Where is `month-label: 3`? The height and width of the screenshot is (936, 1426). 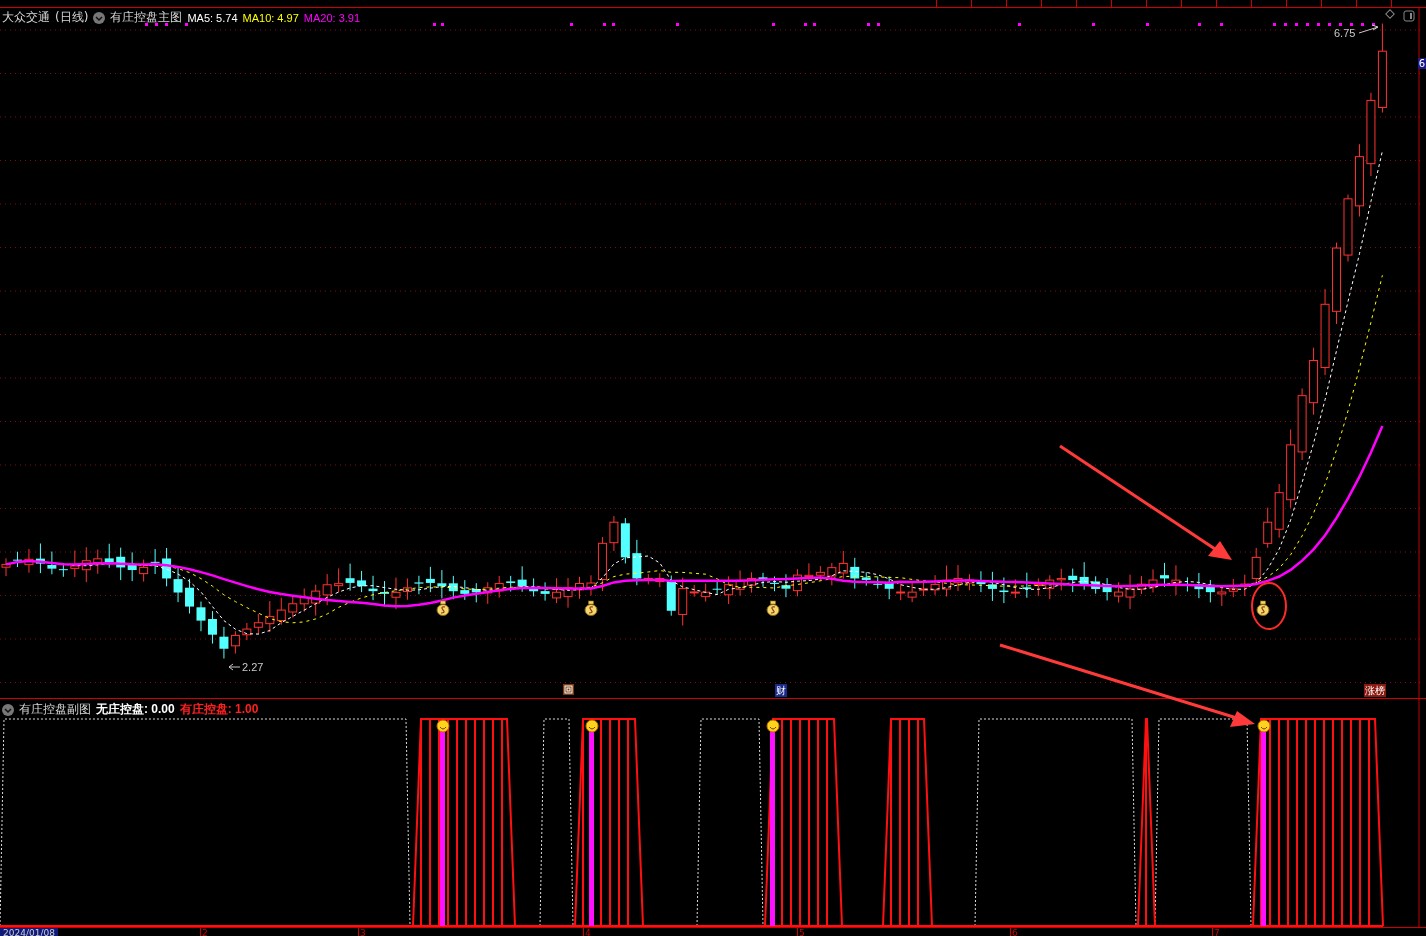 month-label: 3 is located at coordinates (362, 932).